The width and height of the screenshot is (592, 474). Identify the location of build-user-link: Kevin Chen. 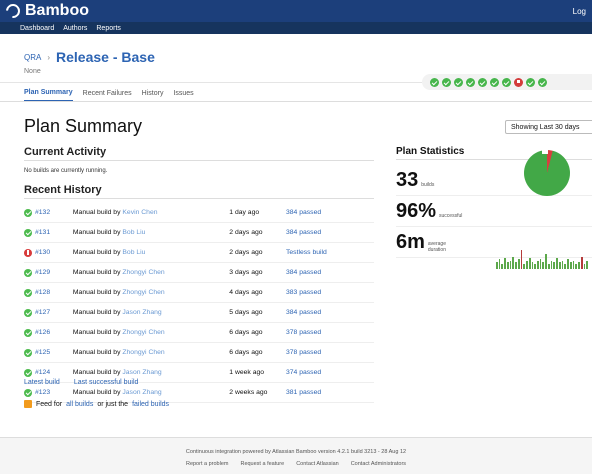
(139, 212).